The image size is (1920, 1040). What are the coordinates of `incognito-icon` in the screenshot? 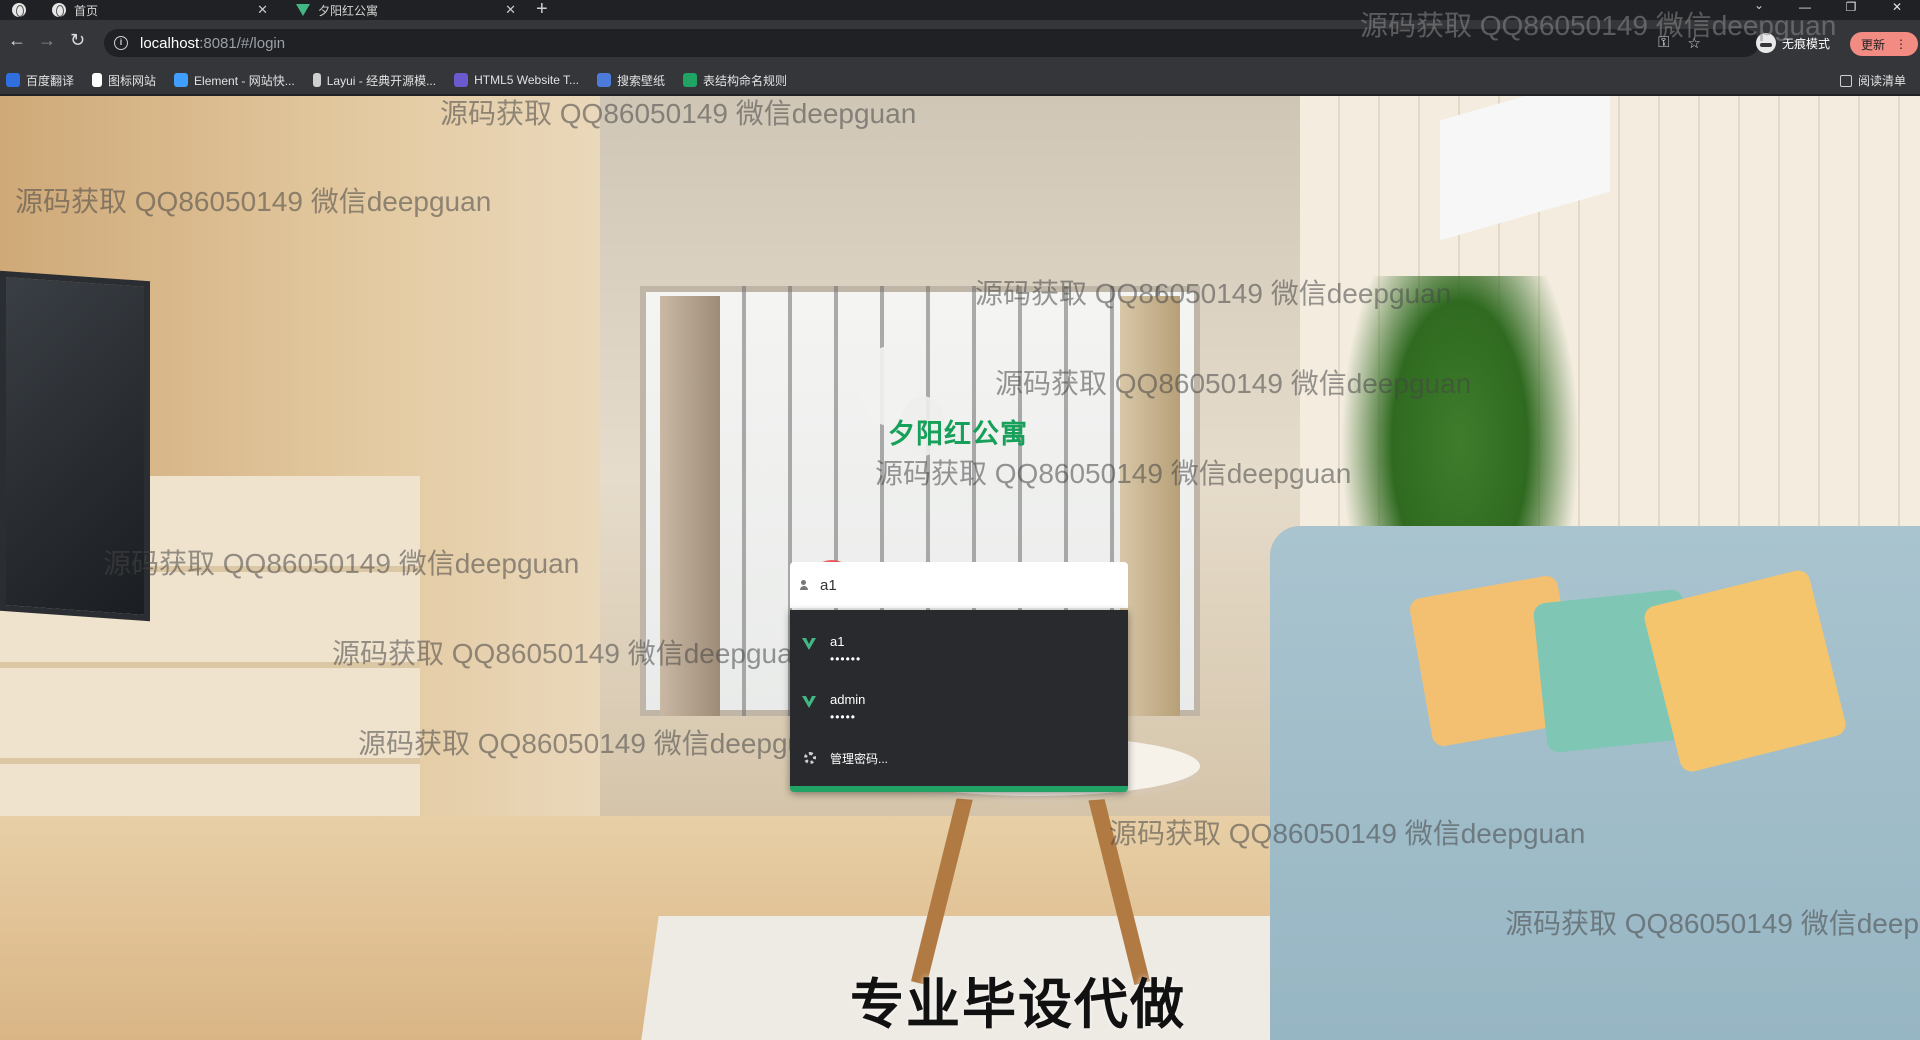 It's located at (1766, 43).